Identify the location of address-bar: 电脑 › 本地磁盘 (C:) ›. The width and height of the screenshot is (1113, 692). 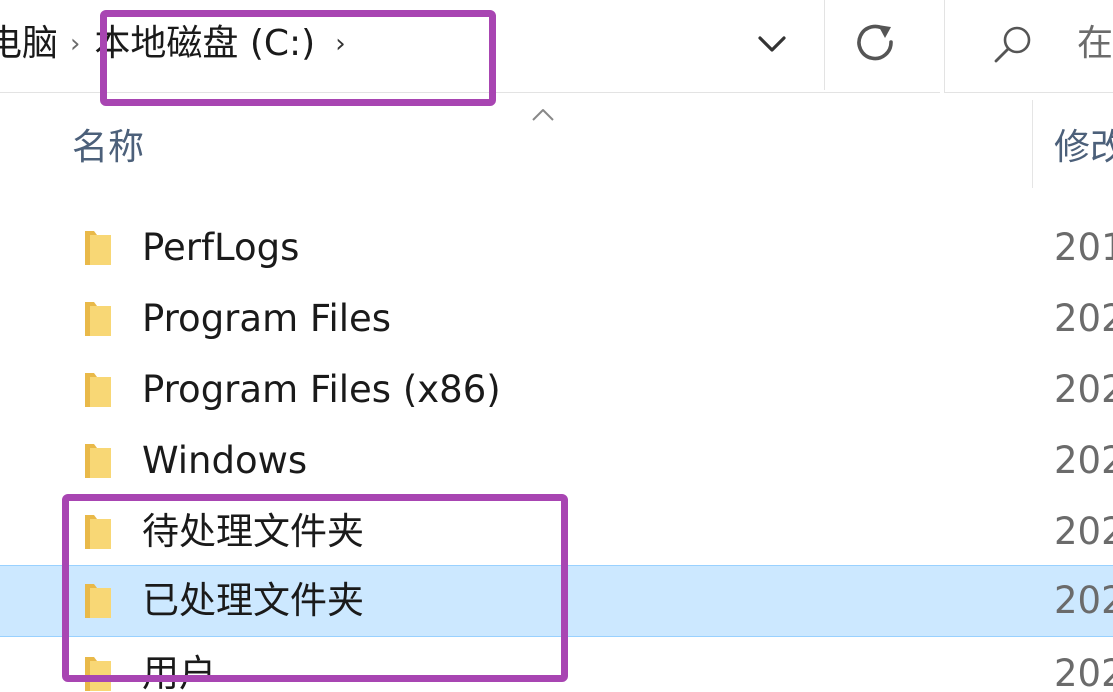
(470, 46).